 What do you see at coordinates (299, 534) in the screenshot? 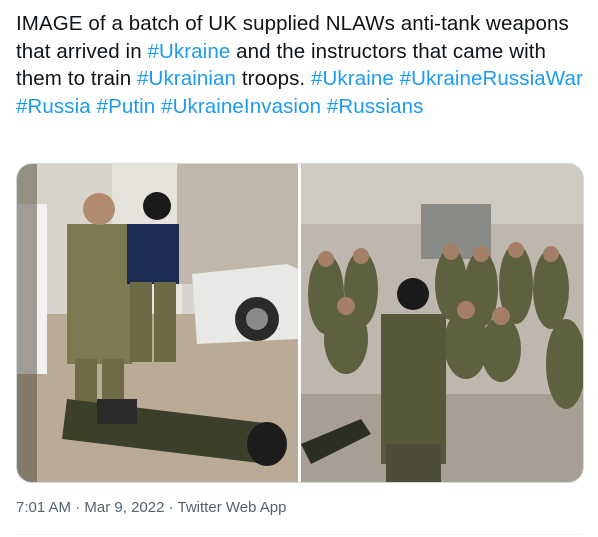
I see `divider` at bounding box center [299, 534].